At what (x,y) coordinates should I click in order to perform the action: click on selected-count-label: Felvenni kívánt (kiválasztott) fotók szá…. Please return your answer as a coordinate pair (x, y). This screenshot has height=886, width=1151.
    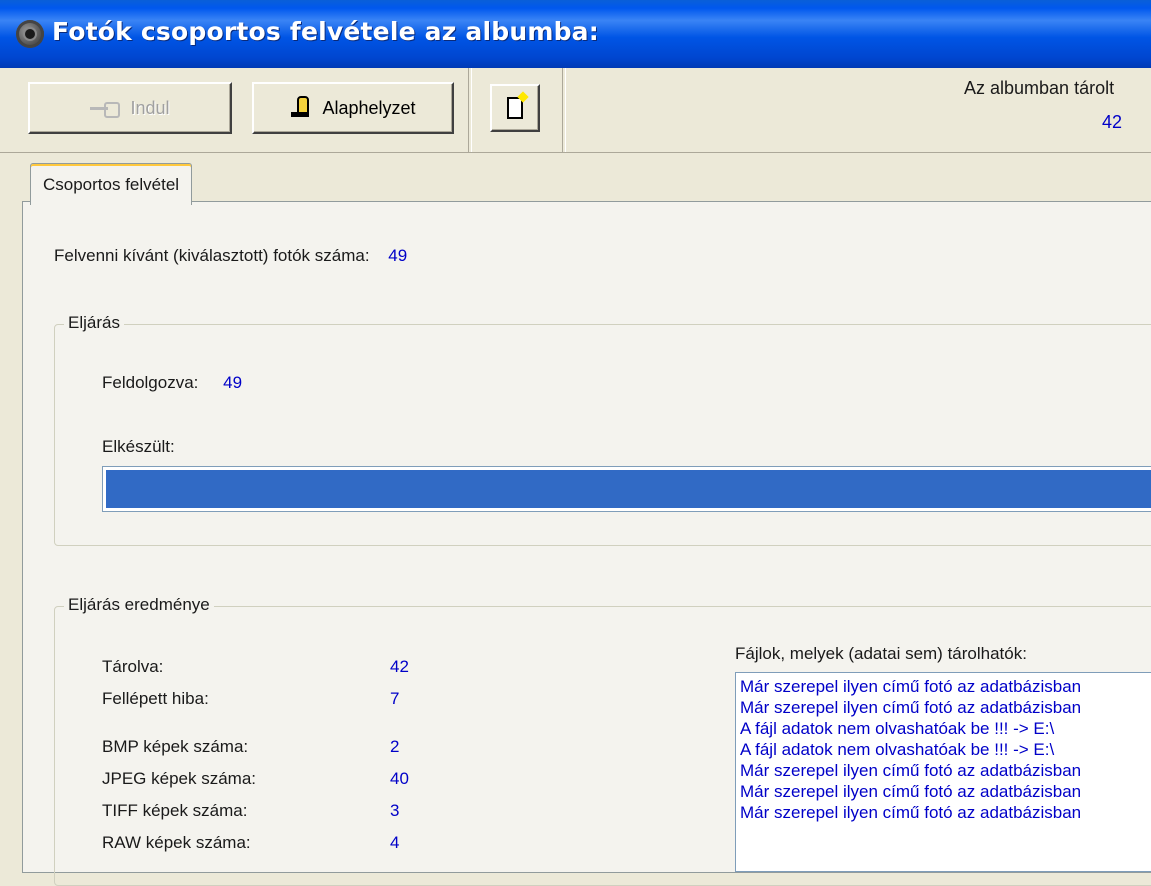
    Looking at the image, I should click on (212, 255).